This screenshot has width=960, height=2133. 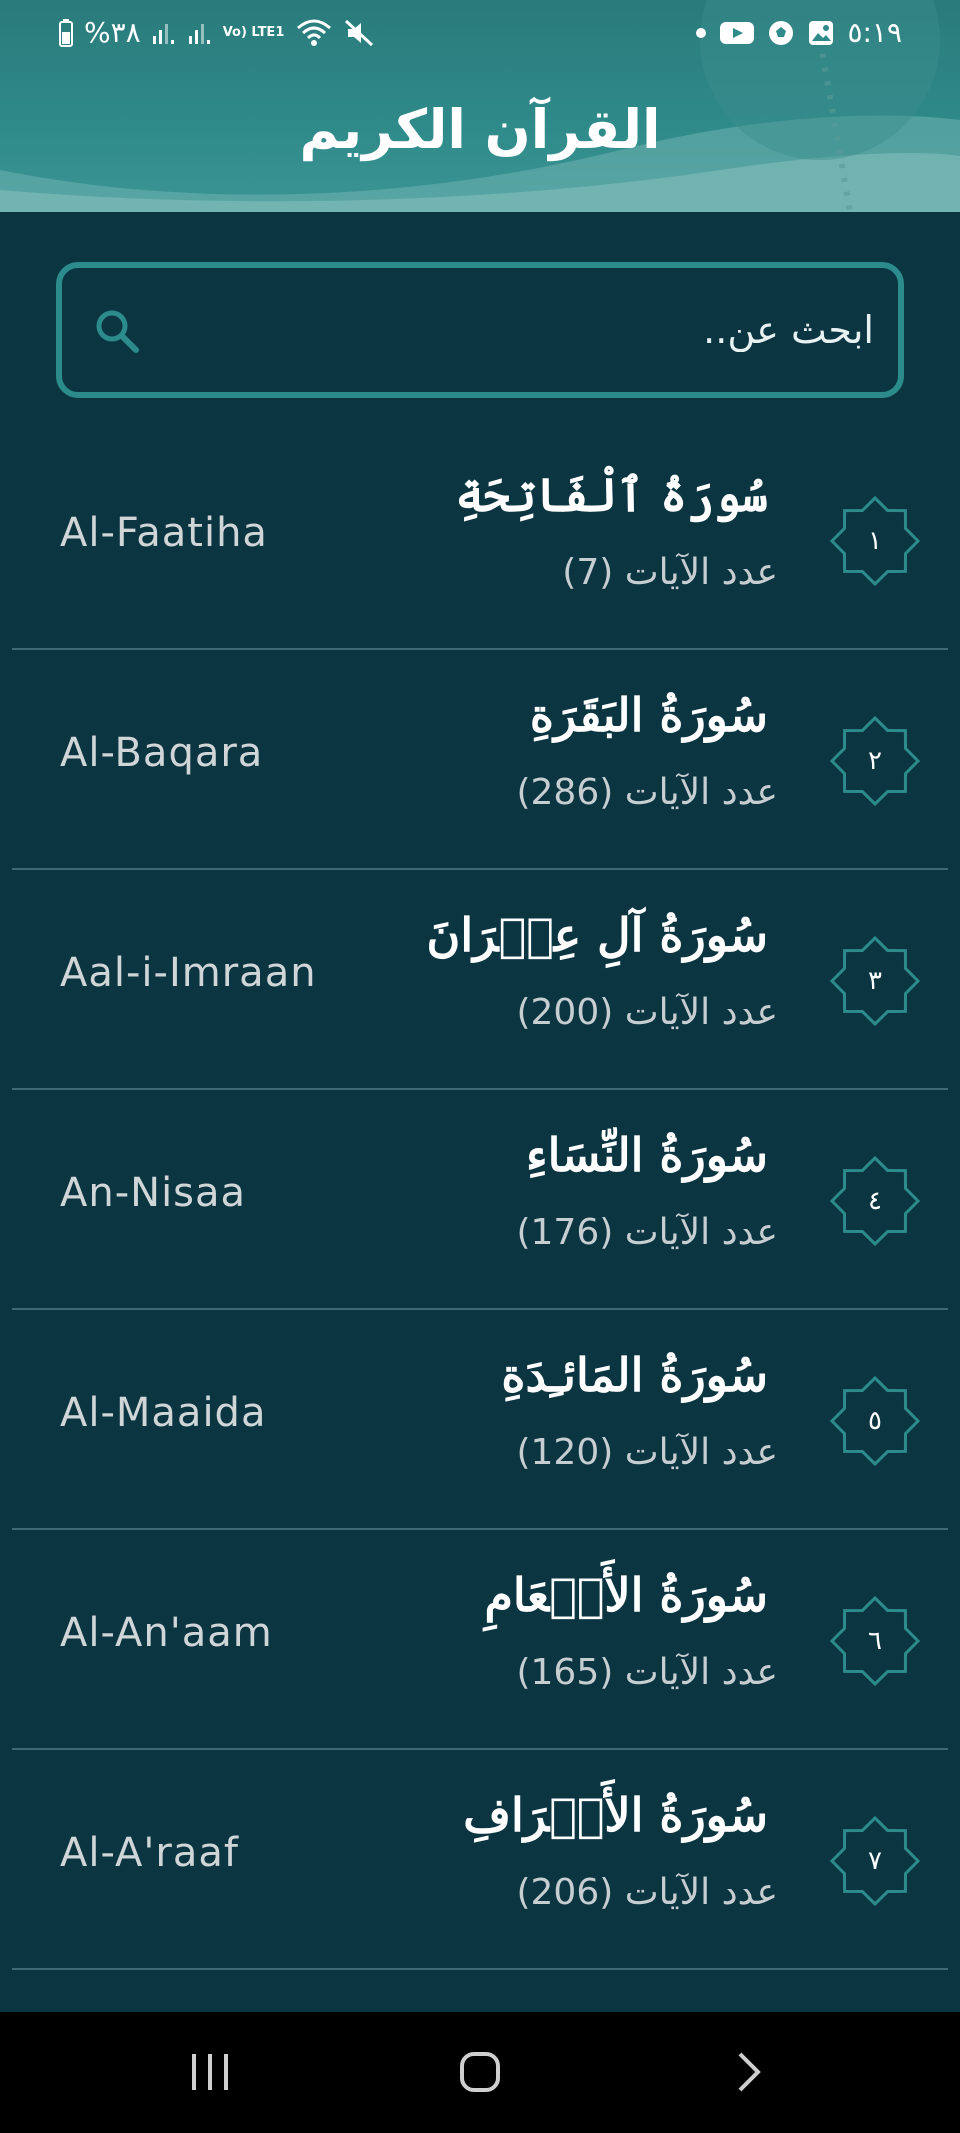 What do you see at coordinates (480, 129) in the screenshot?
I see `page-title: القرآن الكريم` at bounding box center [480, 129].